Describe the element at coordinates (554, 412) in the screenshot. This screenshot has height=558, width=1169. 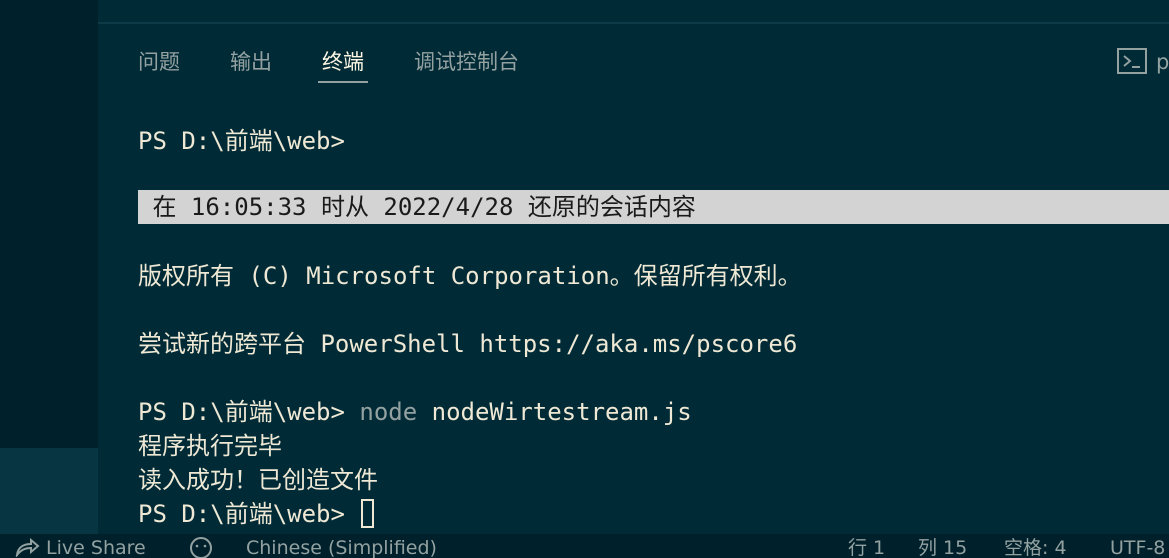
I see `command-args: nodeWirtestream.js` at that location.